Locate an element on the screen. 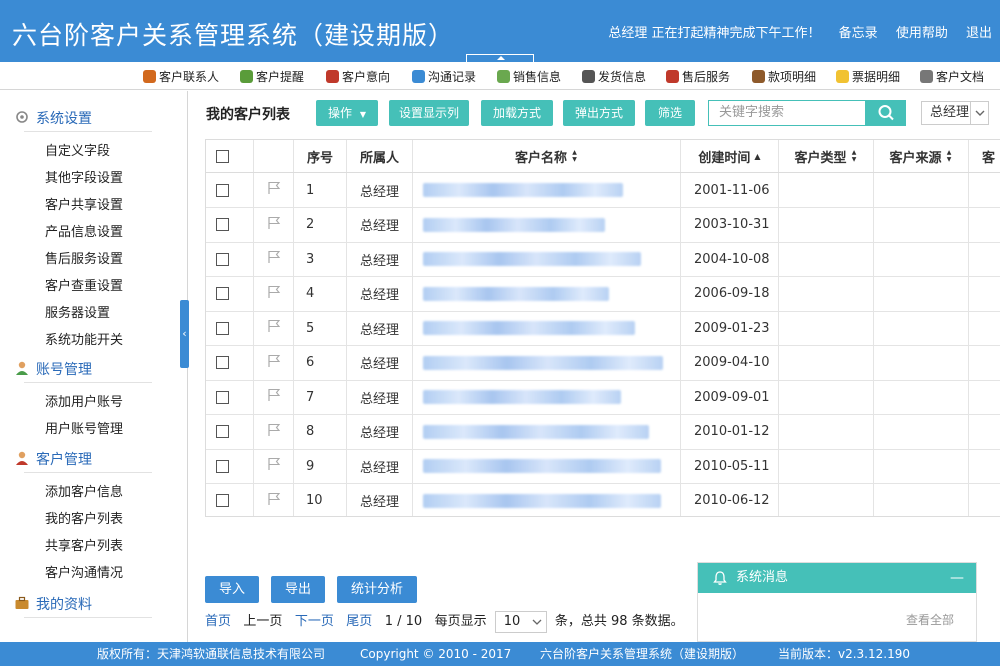 The height and width of the screenshot is (666, 1000). sidebar-item: 添加用户账号 is located at coordinates (84, 400).